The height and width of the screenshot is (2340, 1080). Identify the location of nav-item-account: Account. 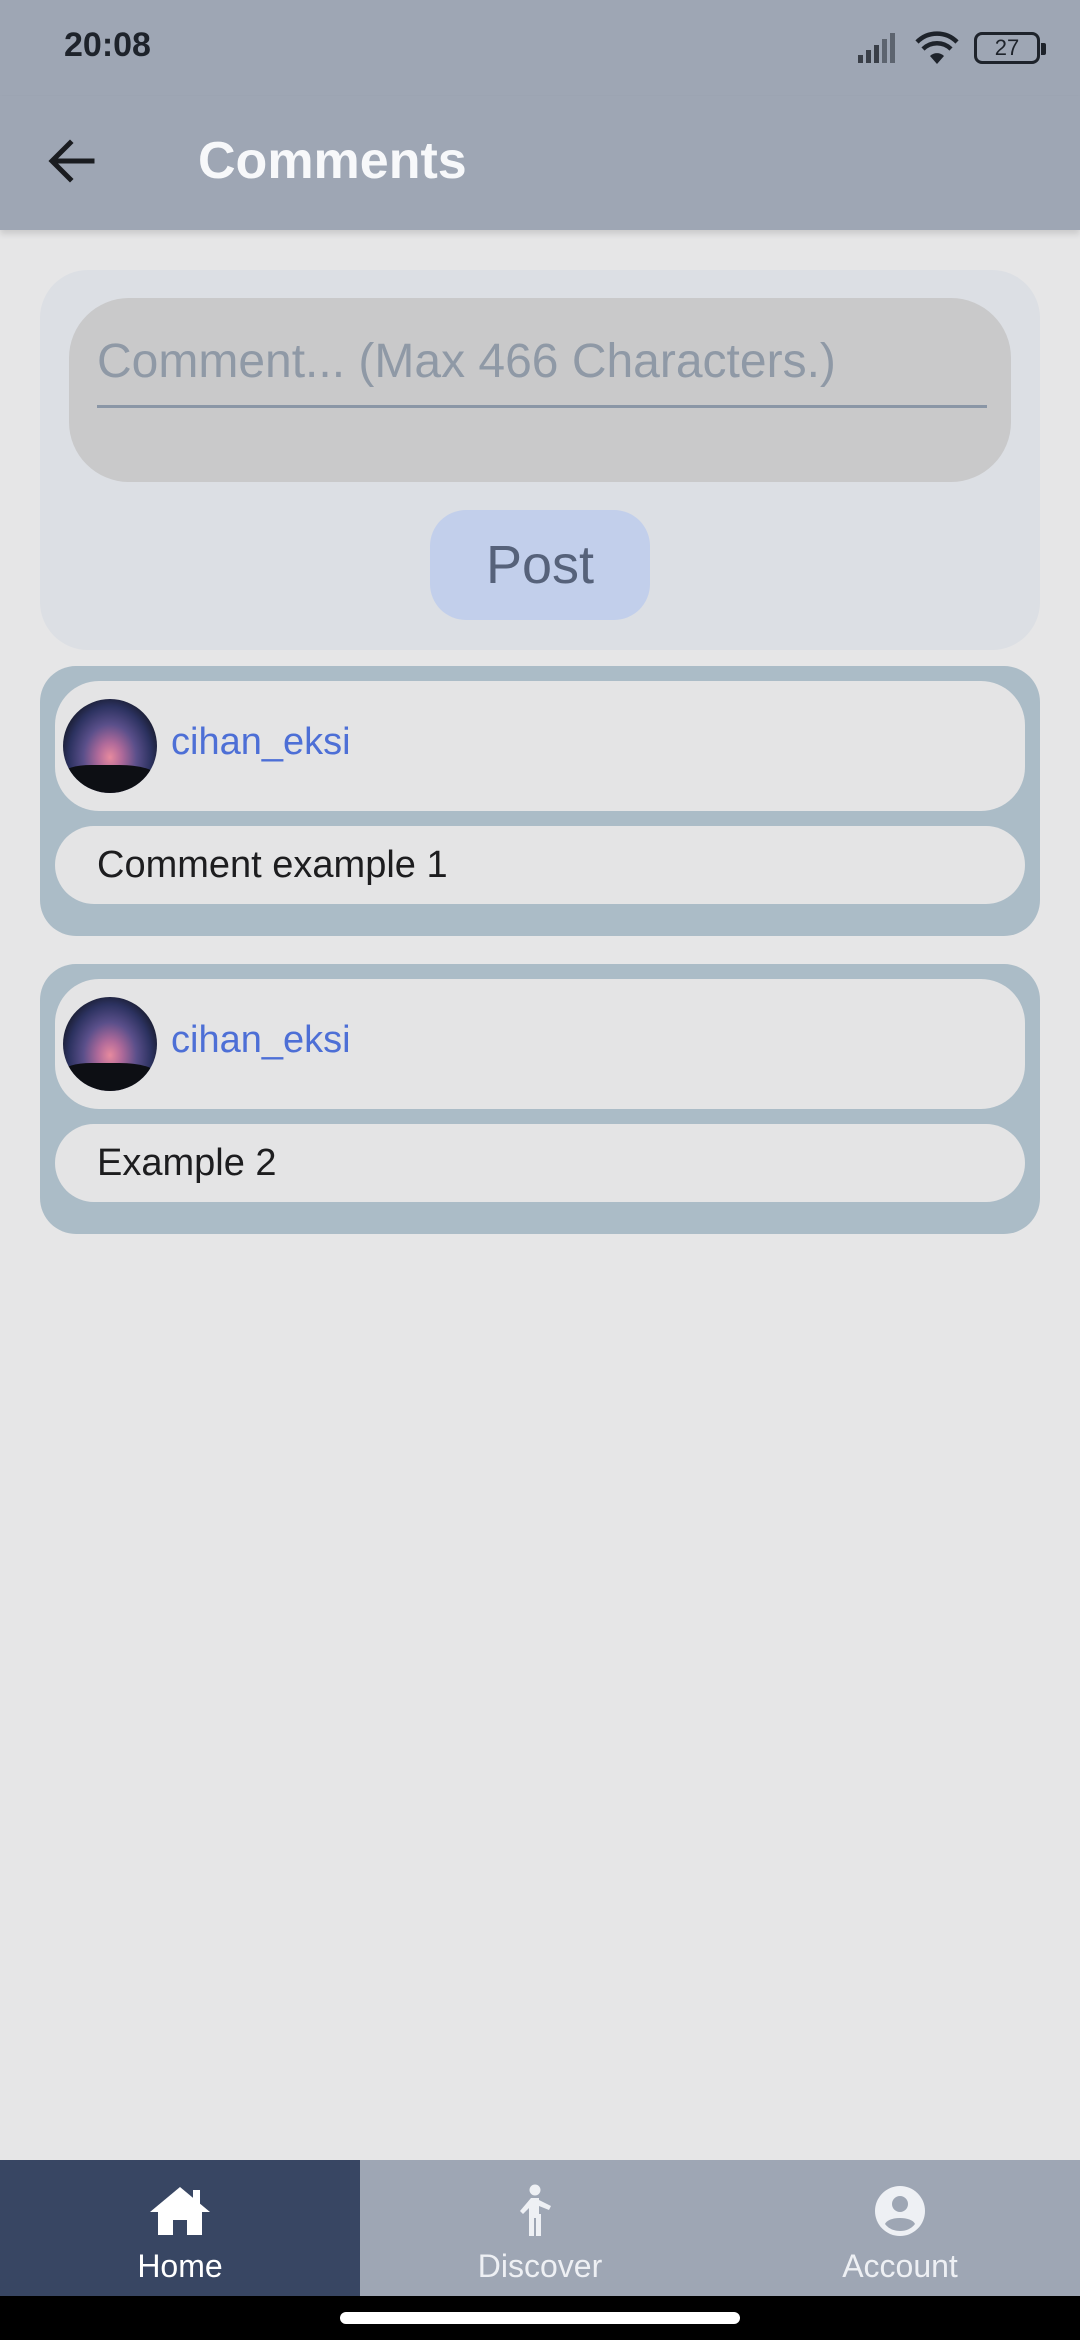
(900, 2228).